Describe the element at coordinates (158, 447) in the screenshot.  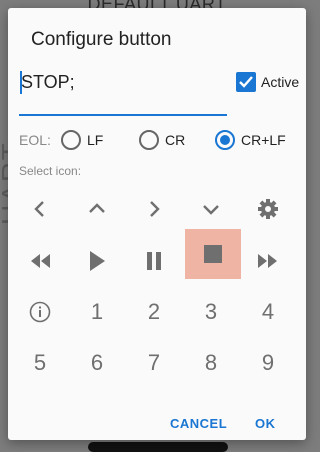
I see `navigation-bar-pill` at that location.